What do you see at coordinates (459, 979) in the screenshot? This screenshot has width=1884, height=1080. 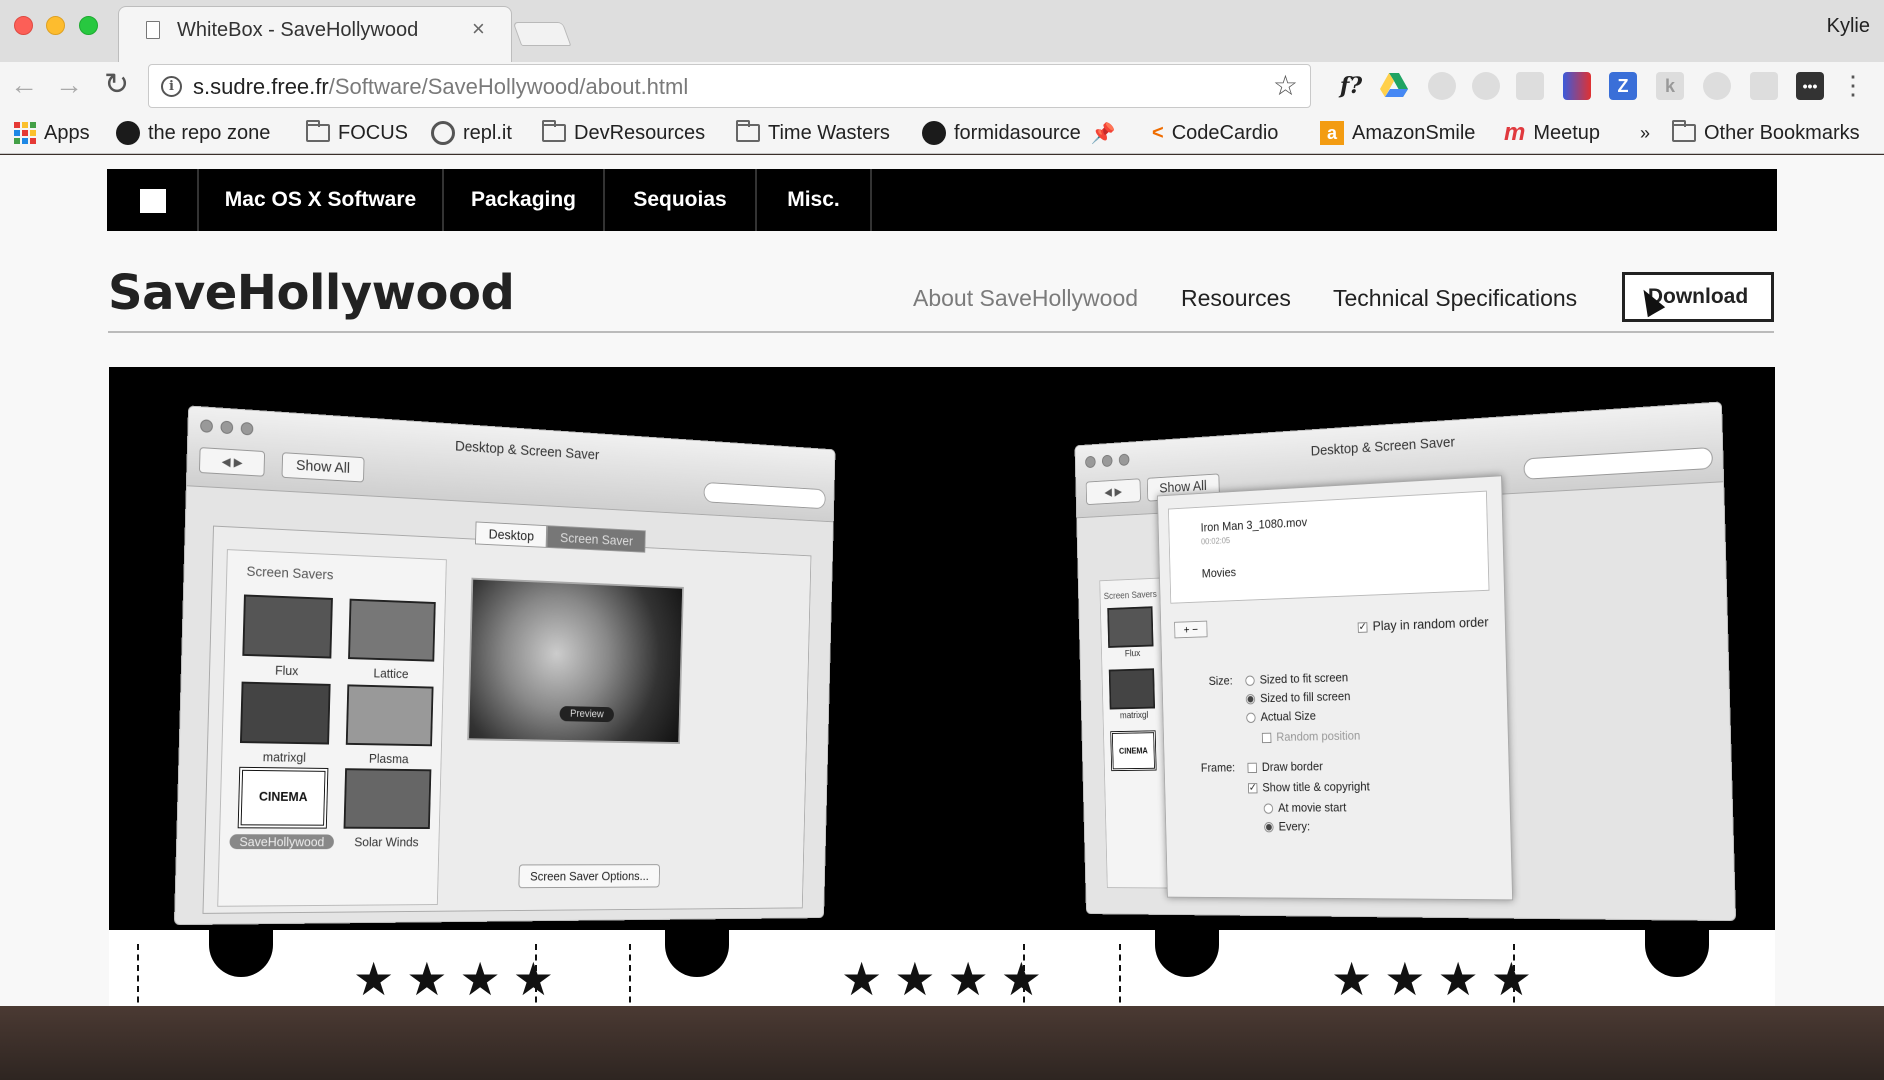 I see `star-rating-icon: ★★★★` at bounding box center [459, 979].